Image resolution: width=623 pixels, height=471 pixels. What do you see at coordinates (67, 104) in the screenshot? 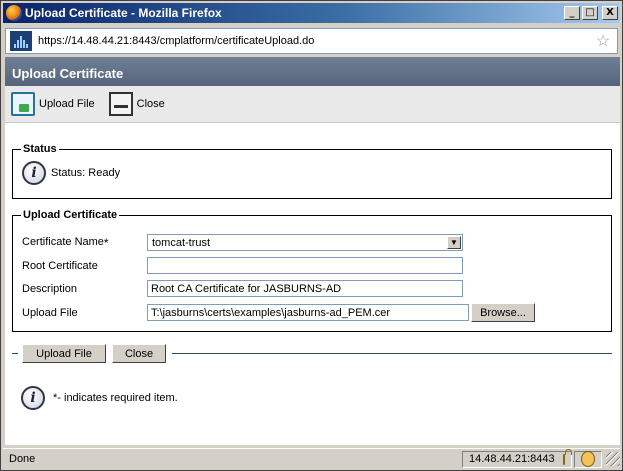
I see `toolbar-upload-file-label: Upload File` at bounding box center [67, 104].